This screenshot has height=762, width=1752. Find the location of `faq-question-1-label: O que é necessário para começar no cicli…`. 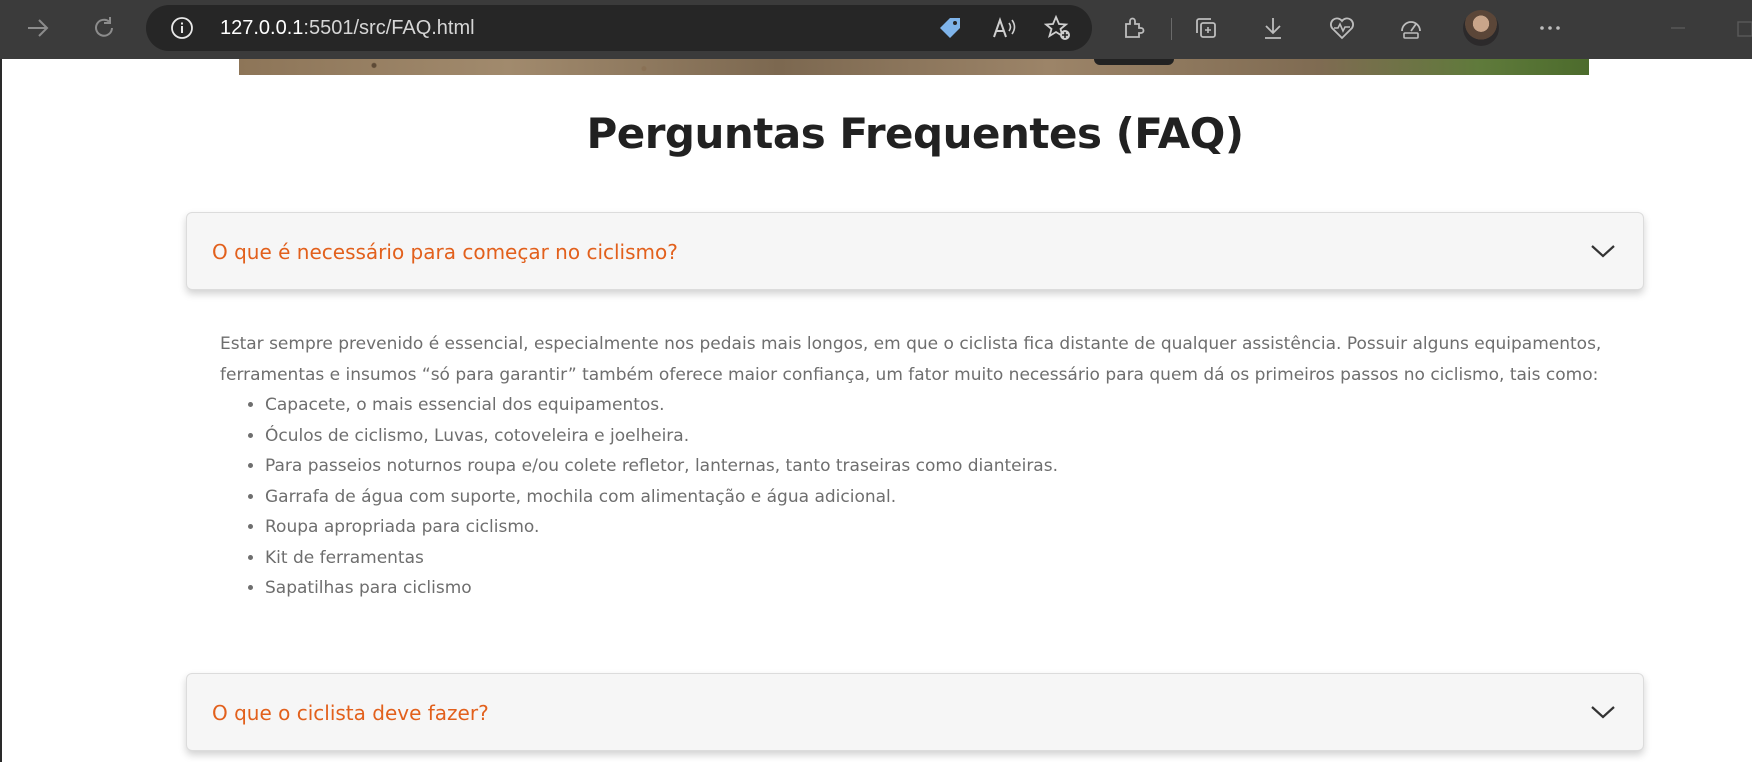

faq-question-1-label: O que é necessário para começar no cicli… is located at coordinates (445, 252).